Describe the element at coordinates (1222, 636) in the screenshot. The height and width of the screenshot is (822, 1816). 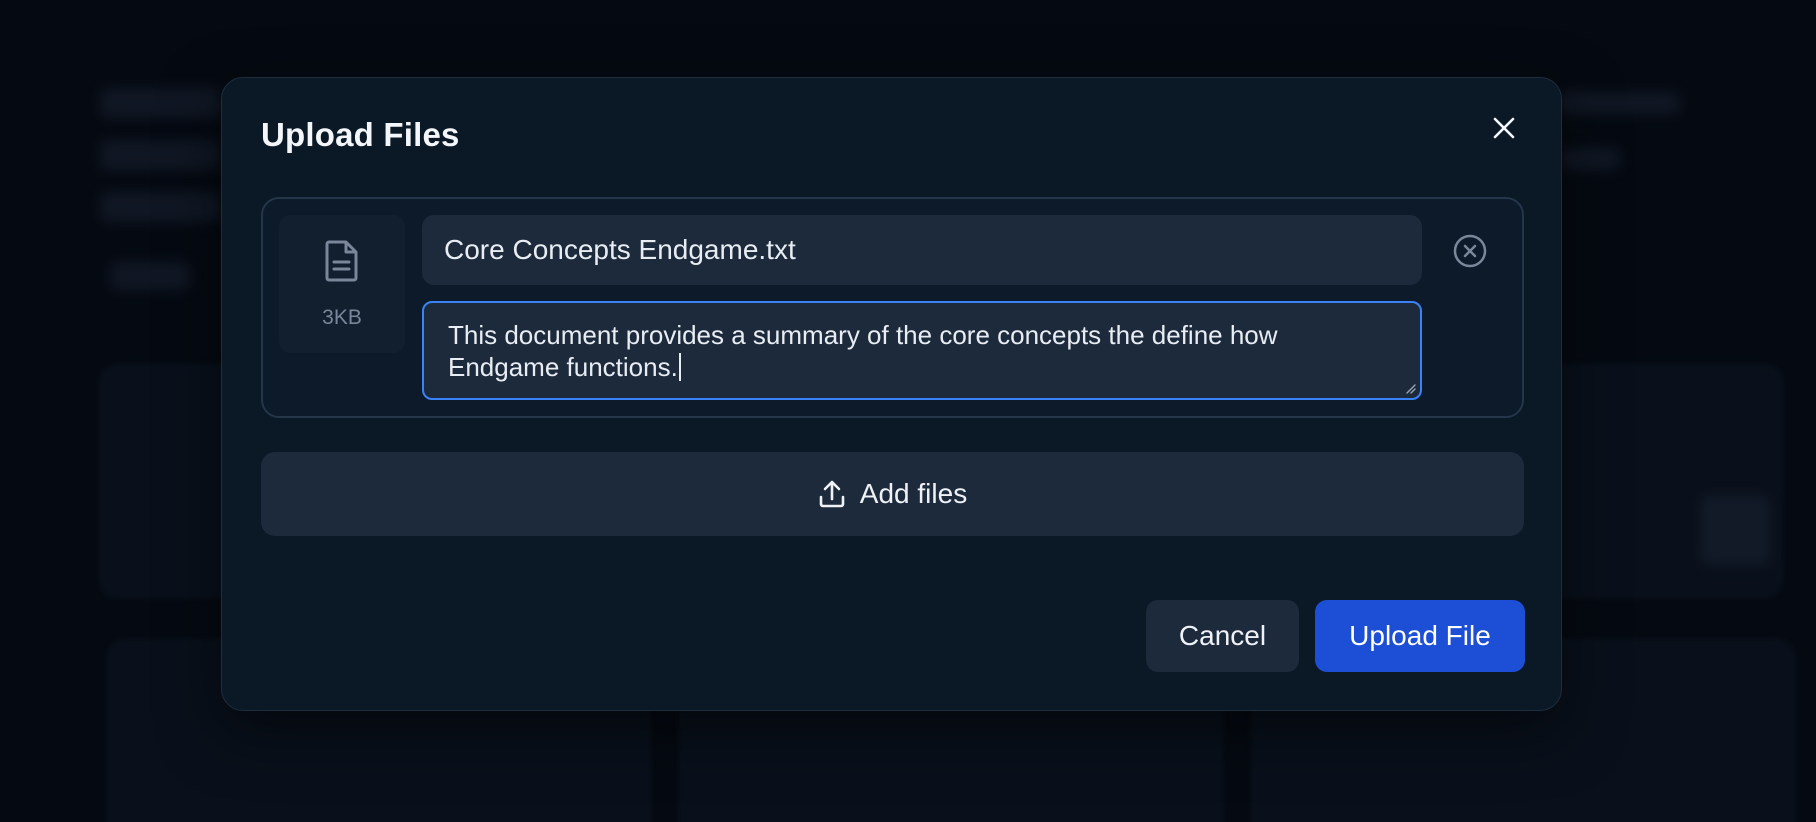
I see `cancel-button: Cancel` at that location.